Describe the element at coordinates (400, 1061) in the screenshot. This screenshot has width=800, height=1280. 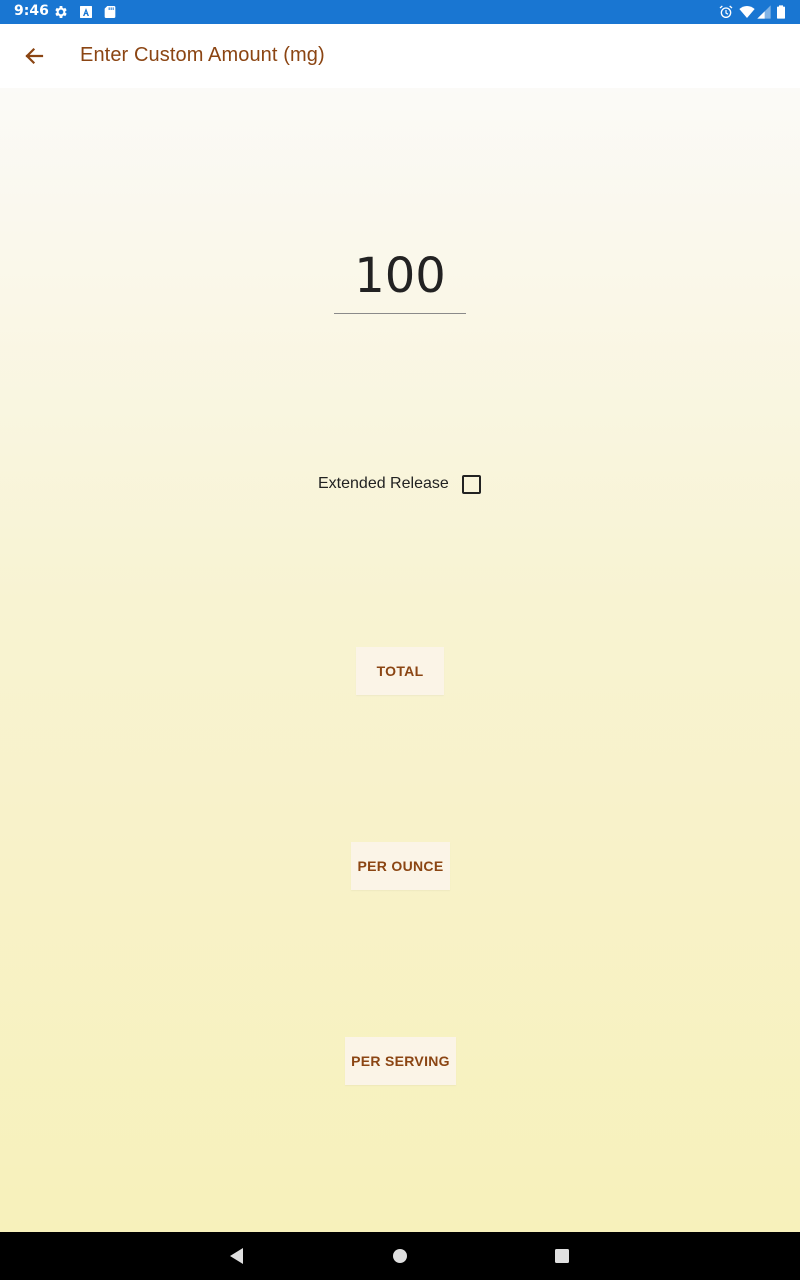
I see `per-serving-button: PER SERVING` at that location.